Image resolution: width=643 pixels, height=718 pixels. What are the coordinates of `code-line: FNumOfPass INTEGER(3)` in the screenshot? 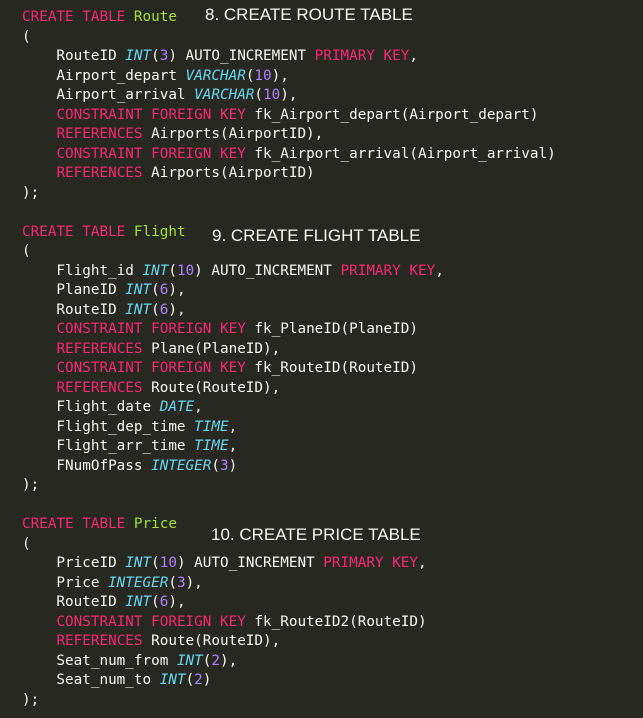 It's located at (289, 467).